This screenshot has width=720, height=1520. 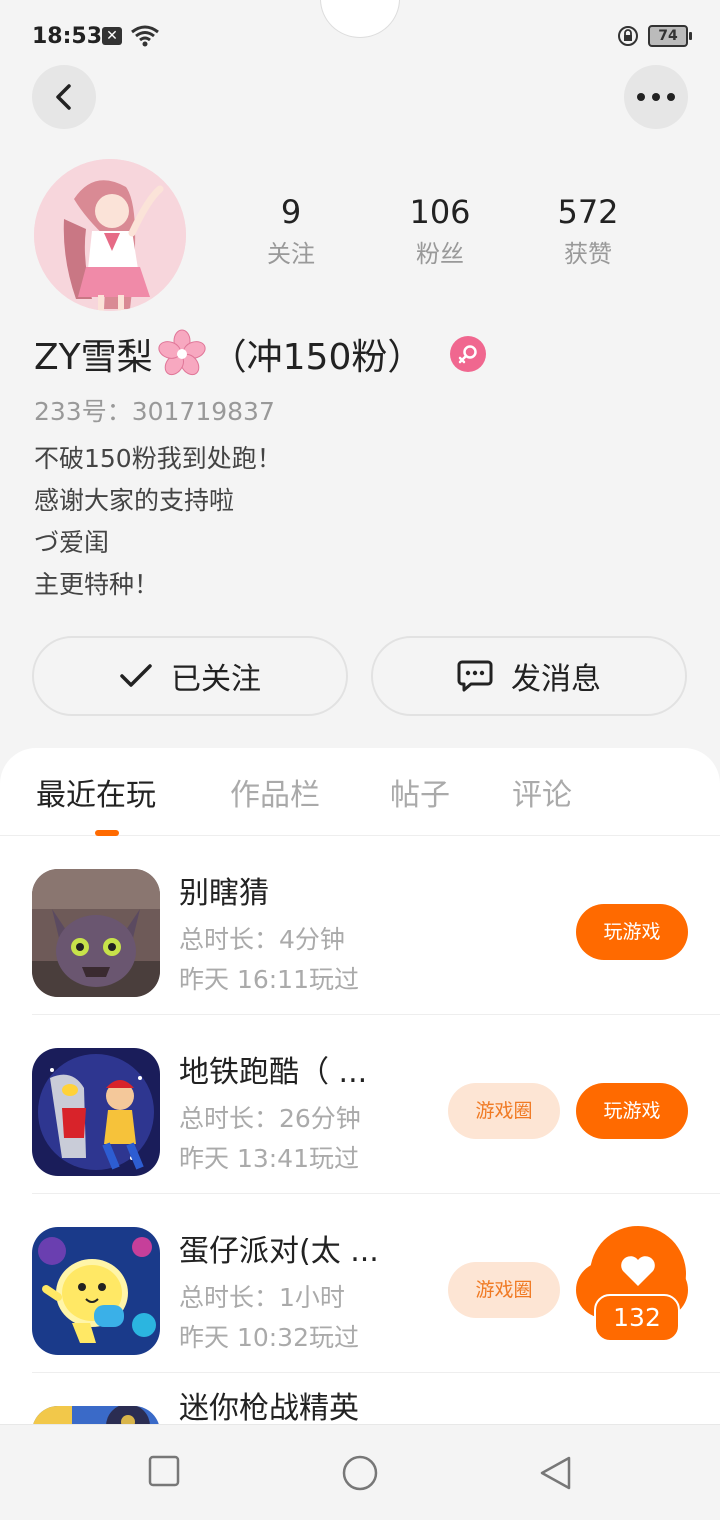 I want to click on chevron-left-icon, so click(x=63, y=97).